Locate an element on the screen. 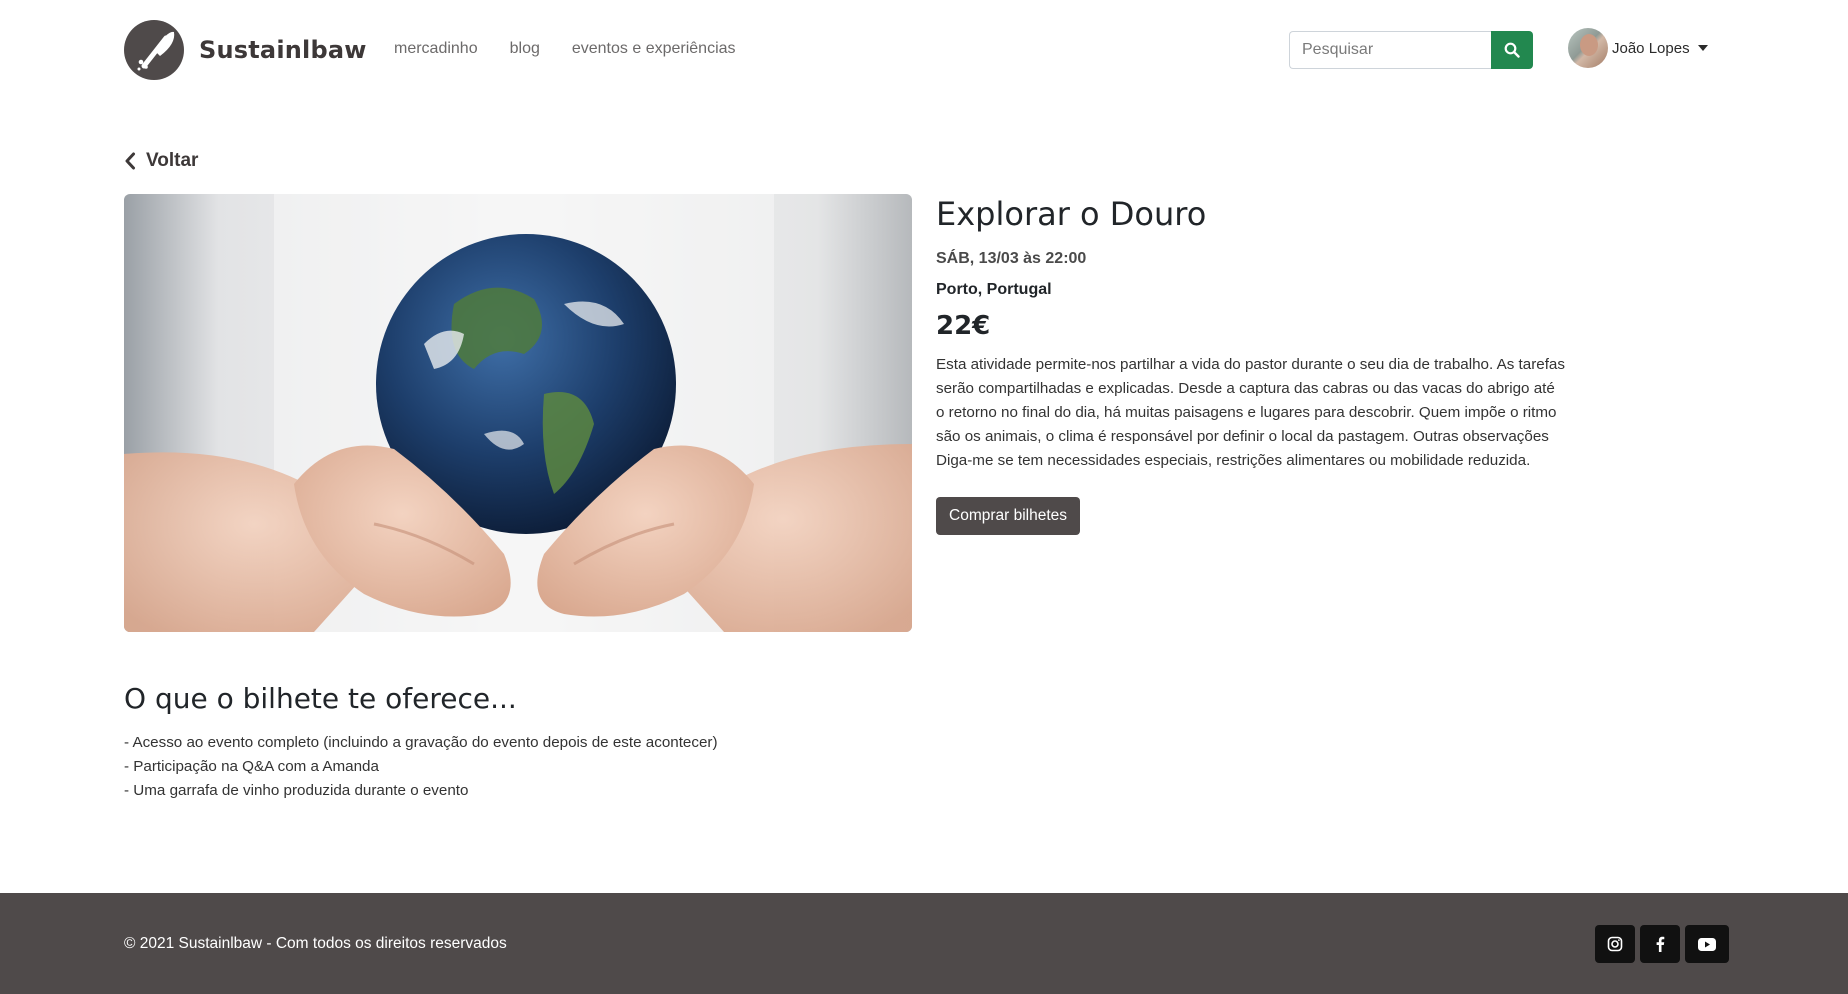  nav-link-eventos: eventos e experiências is located at coordinates (654, 49).